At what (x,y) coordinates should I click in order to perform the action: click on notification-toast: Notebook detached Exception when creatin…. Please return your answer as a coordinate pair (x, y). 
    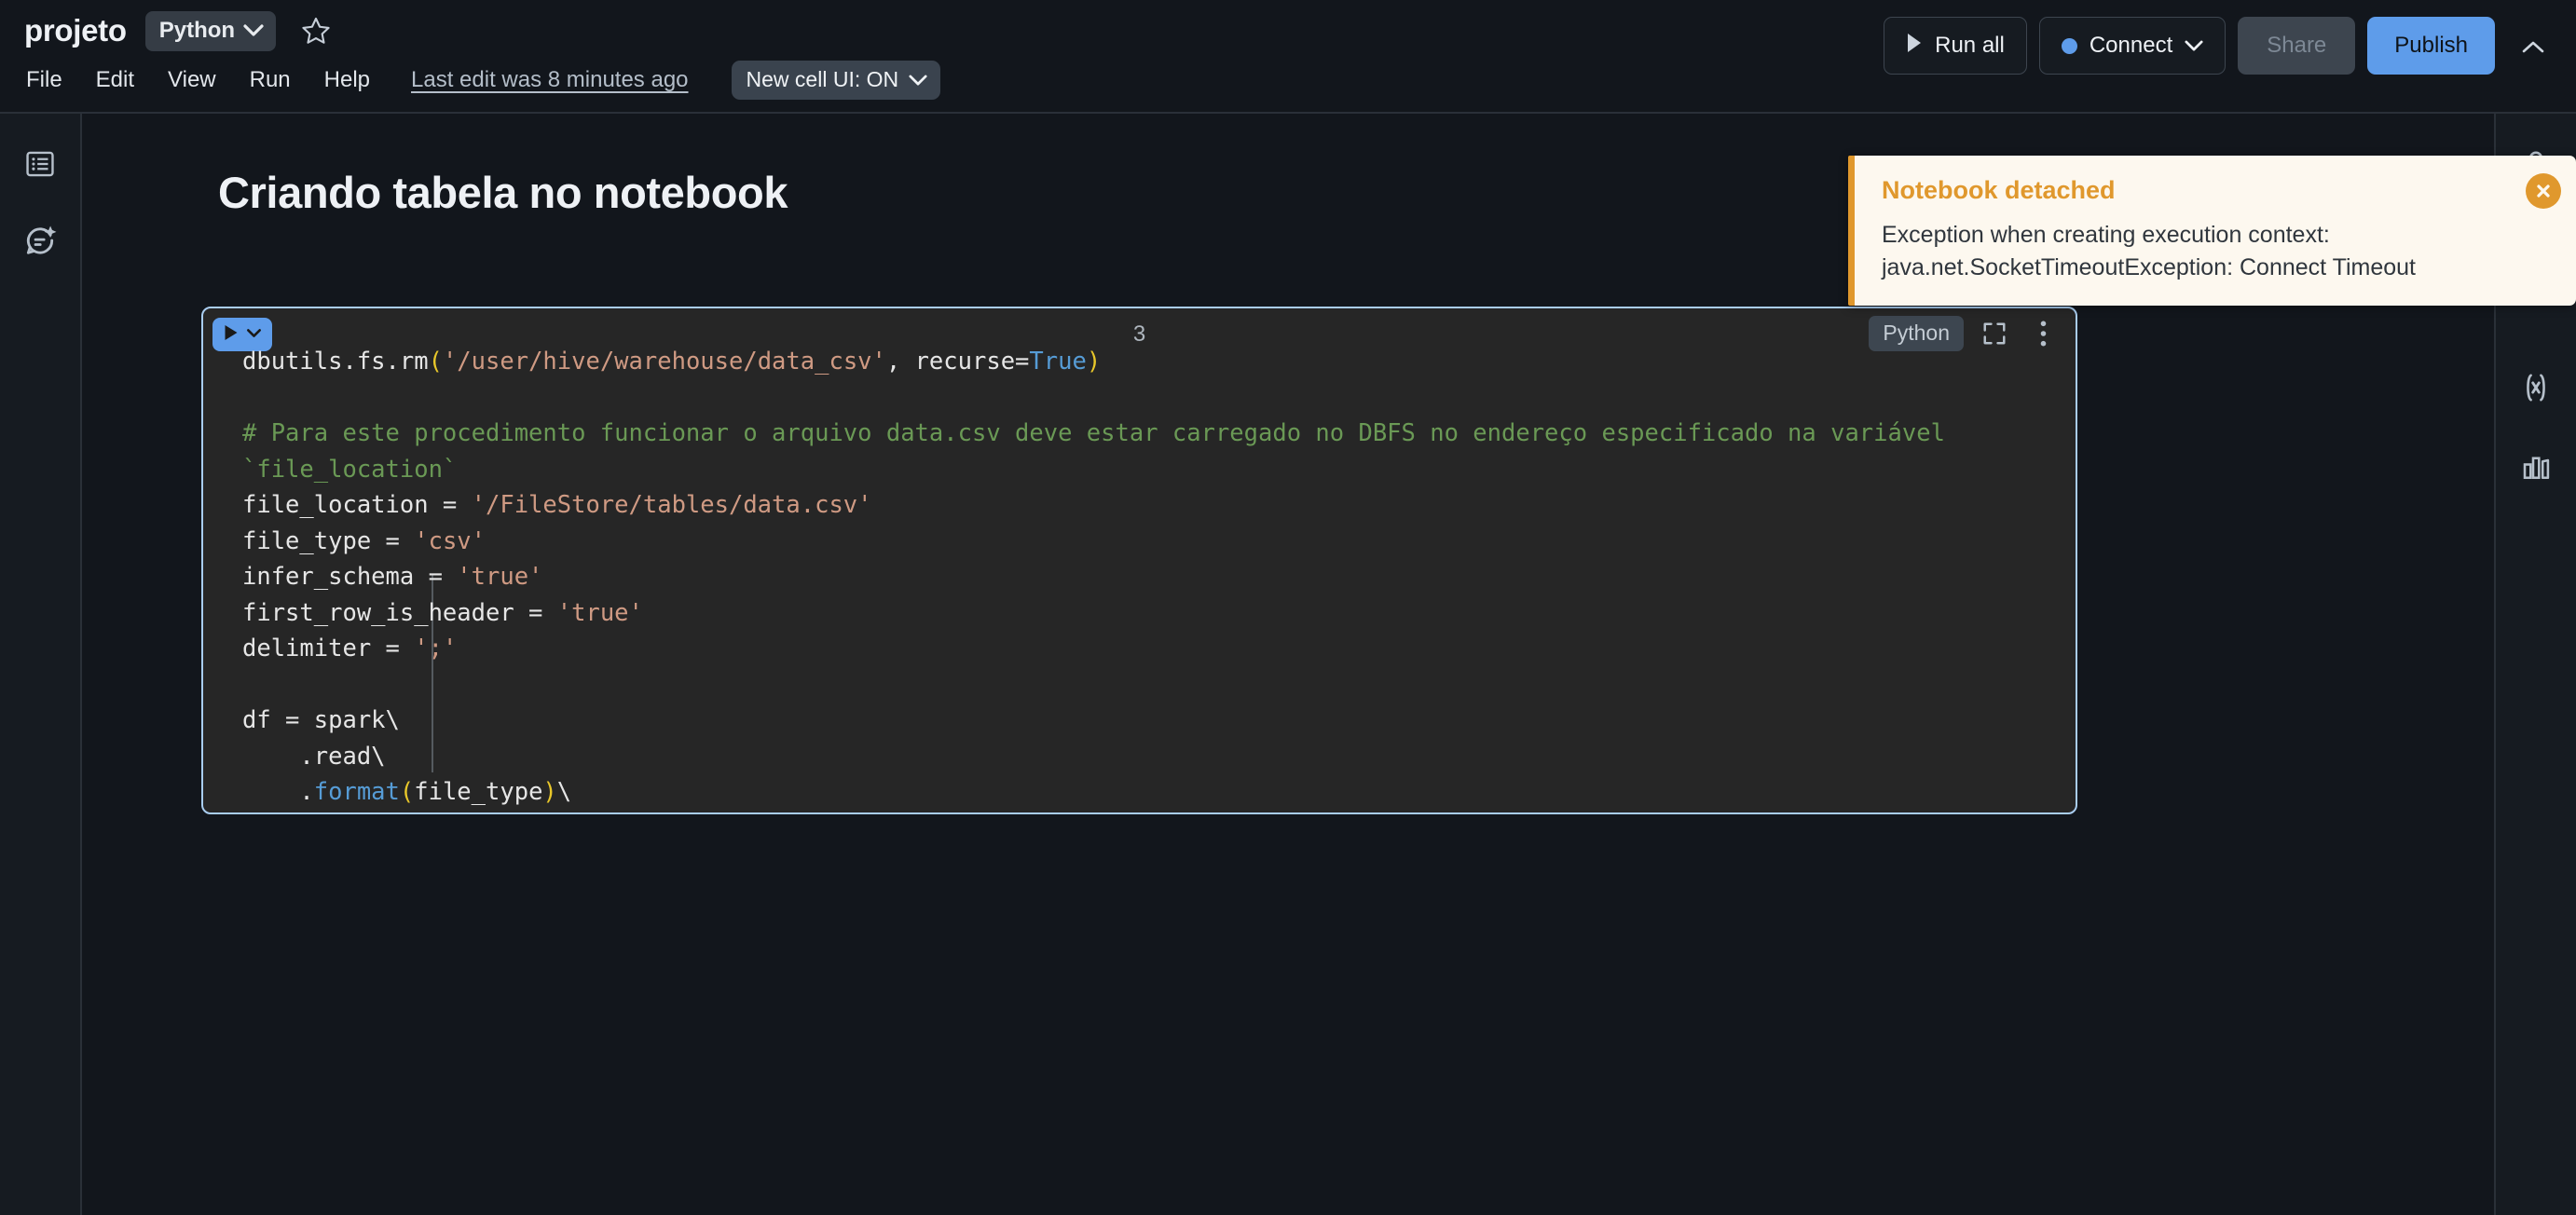
    Looking at the image, I should click on (2212, 231).